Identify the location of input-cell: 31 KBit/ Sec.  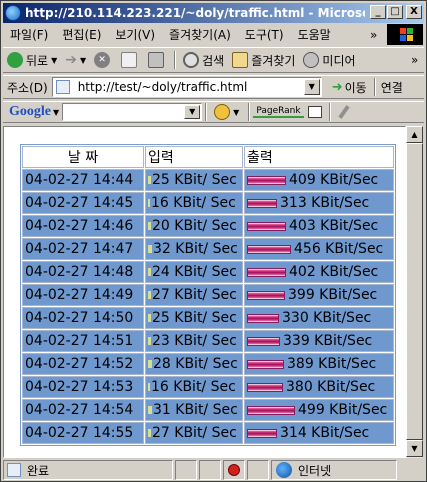
(194, 410).